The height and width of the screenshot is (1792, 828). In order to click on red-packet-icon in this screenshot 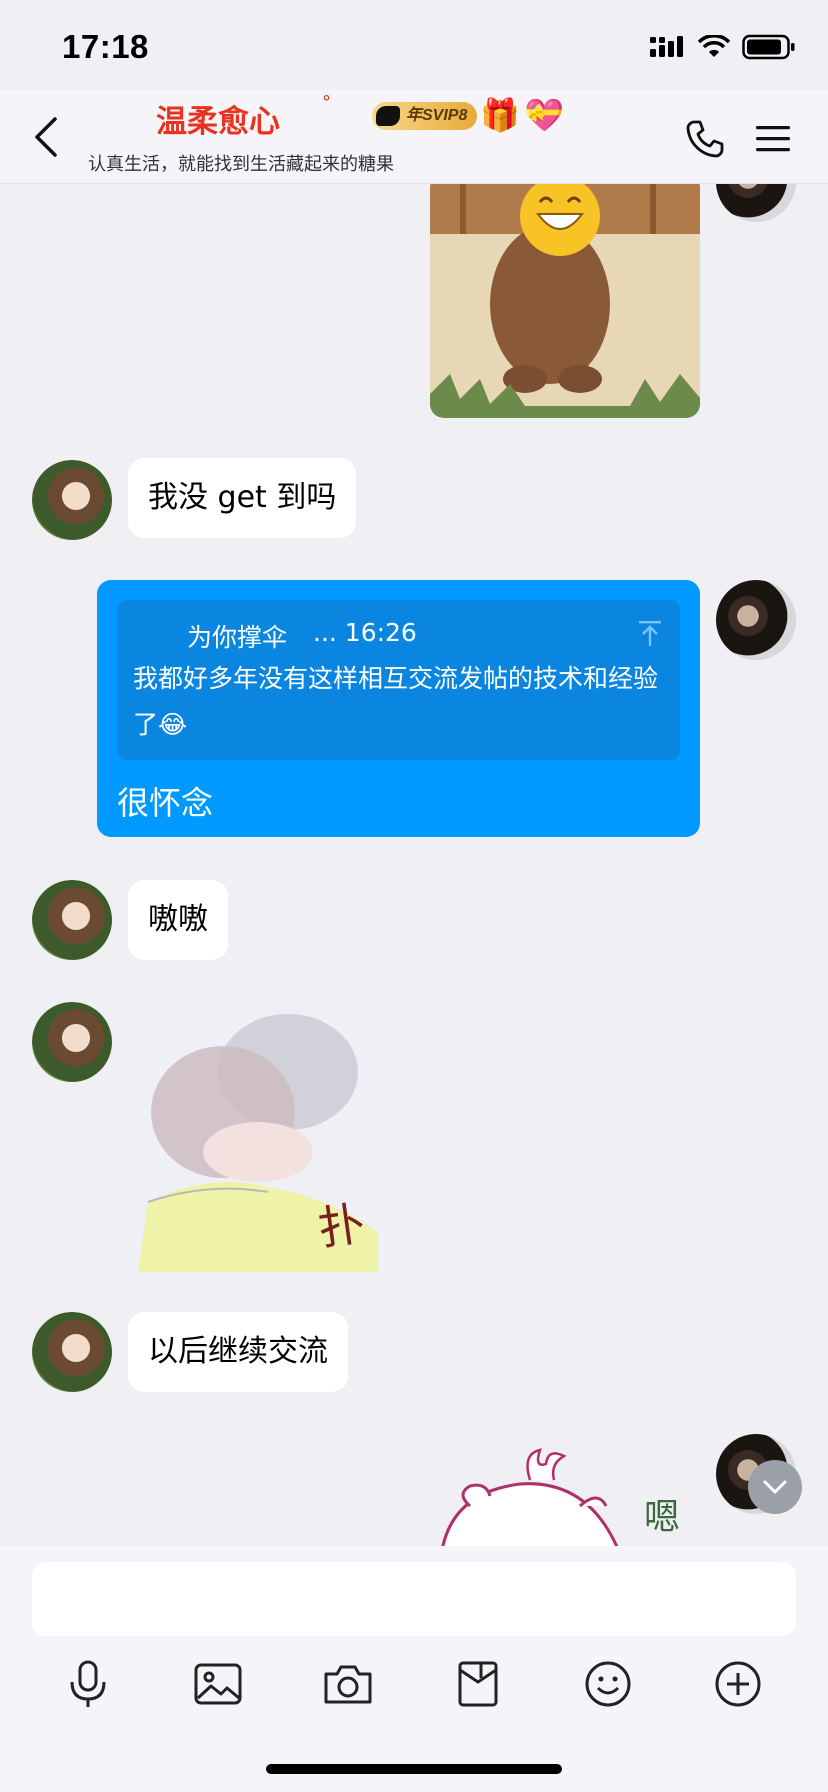, I will do `click(478, 1684)`.